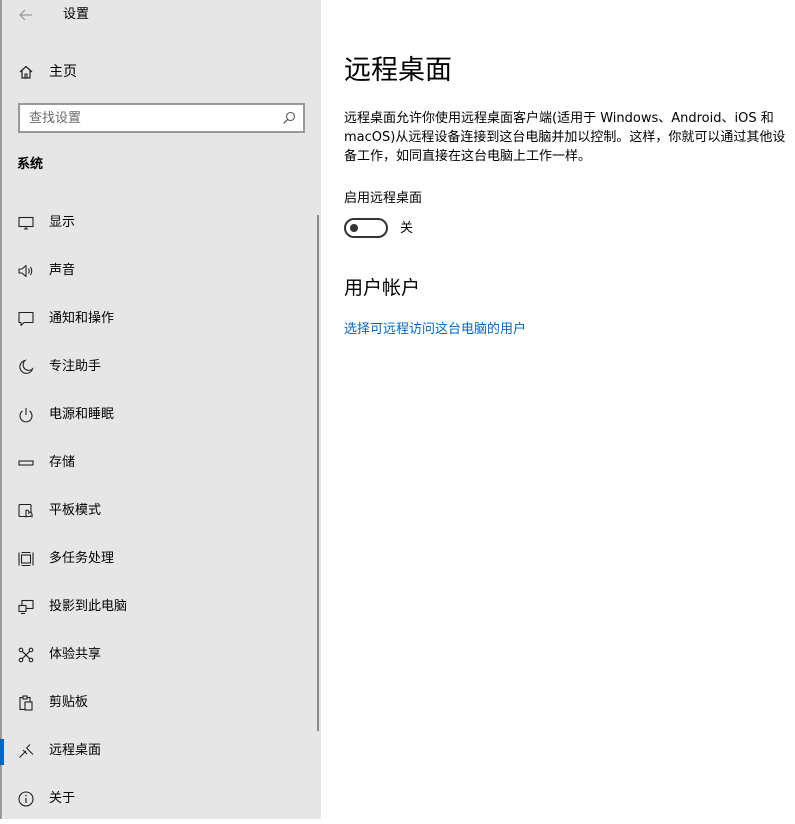 The image size is (795, 824). What do you see at coordinates (26, 463) in the screenshot?
I see `storage-icon` at bounding box center [26, 463].